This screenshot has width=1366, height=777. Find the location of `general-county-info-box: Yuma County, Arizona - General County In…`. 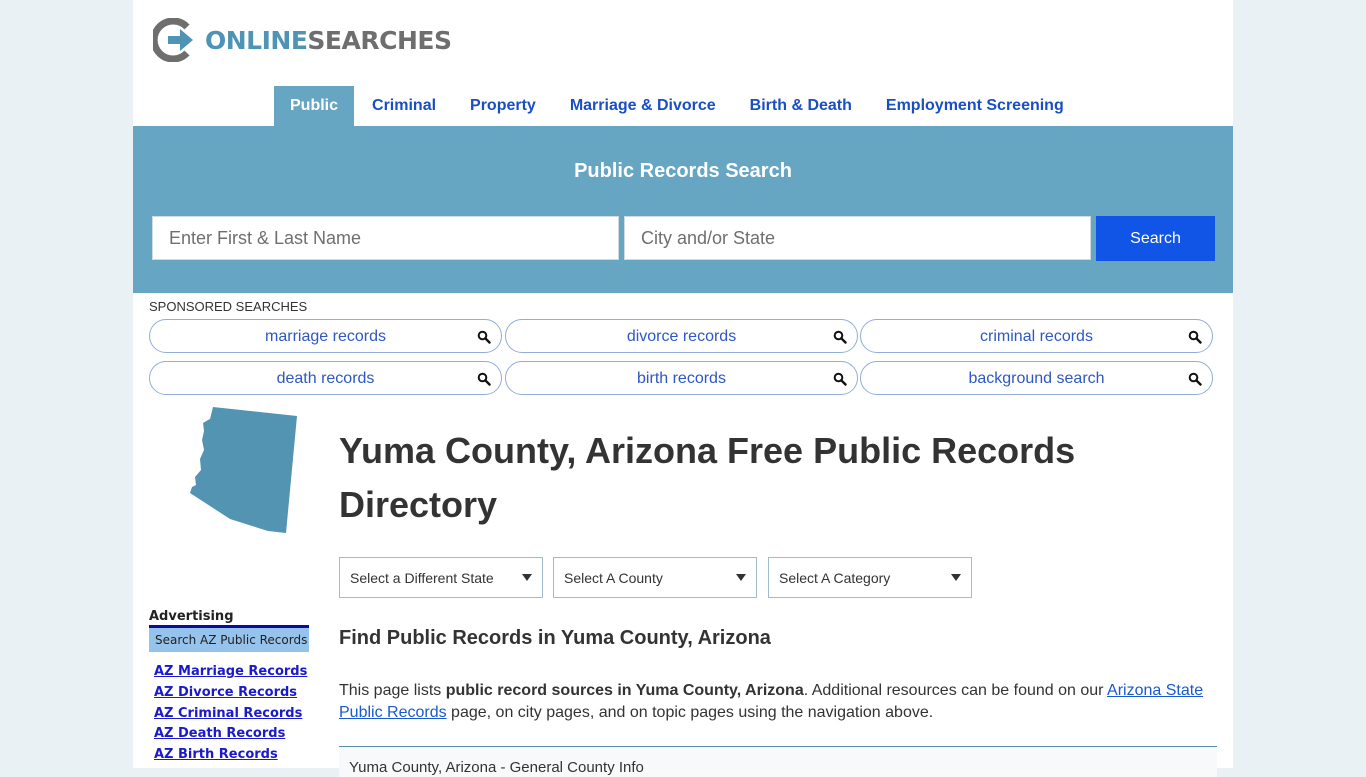

general-county-info-box: Yuma County, Arizona - General County In… is located at coordinates (778, 761).